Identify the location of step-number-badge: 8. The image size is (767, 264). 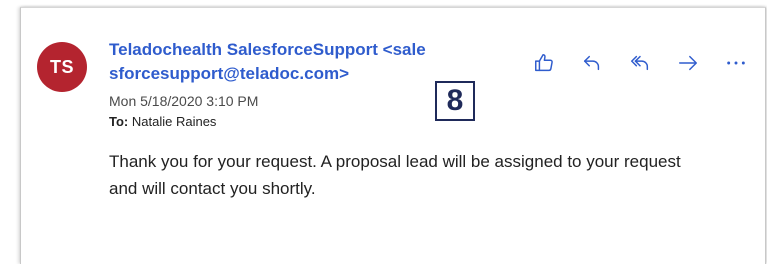
(455, 101).